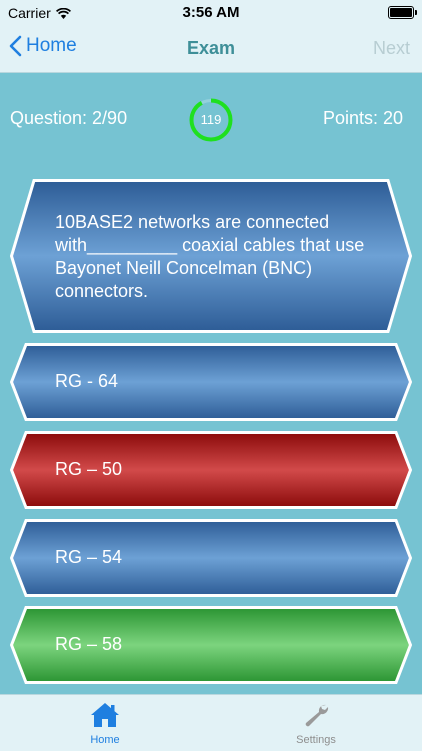 Image resolution: width=422 pixels, height=751 pixels. I want to click on answer-label: RG – 50, so click(89, 469).